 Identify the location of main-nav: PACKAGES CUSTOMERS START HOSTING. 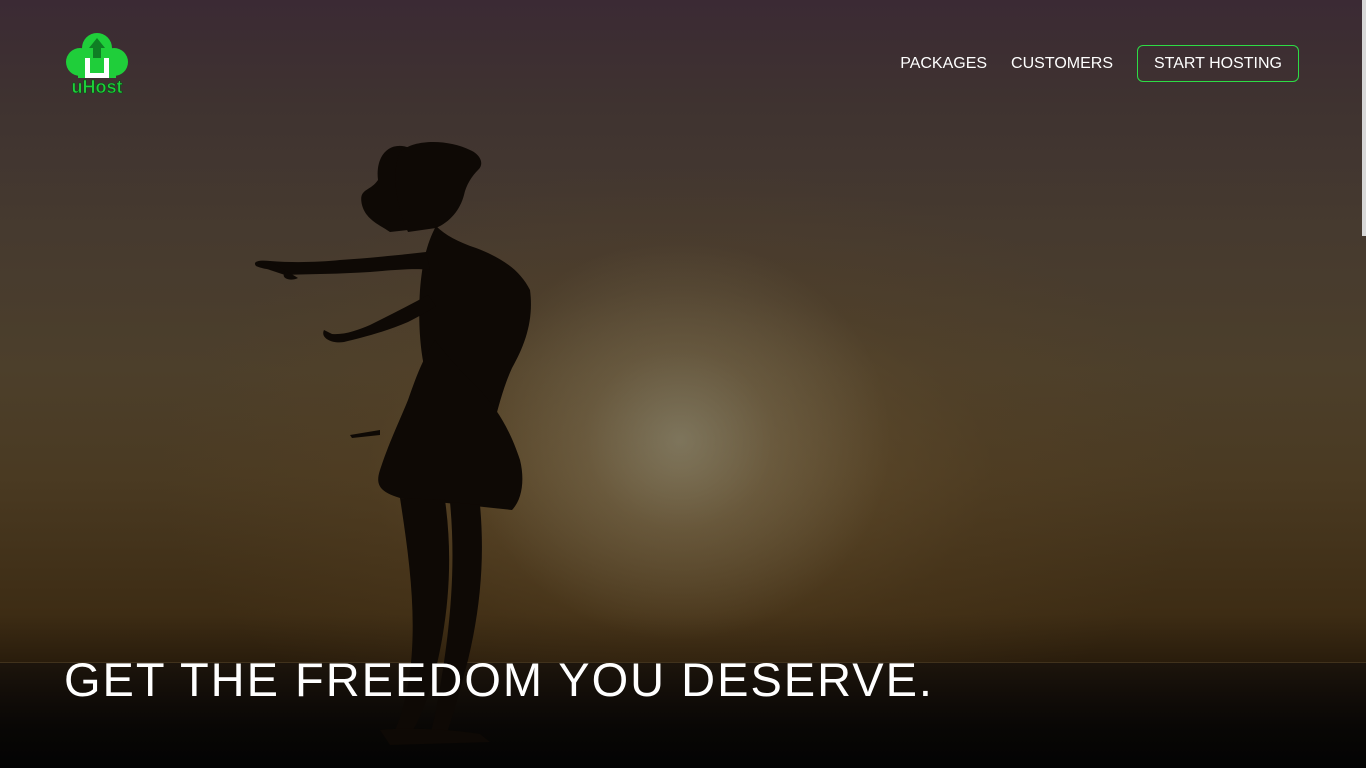
(1099, 63).